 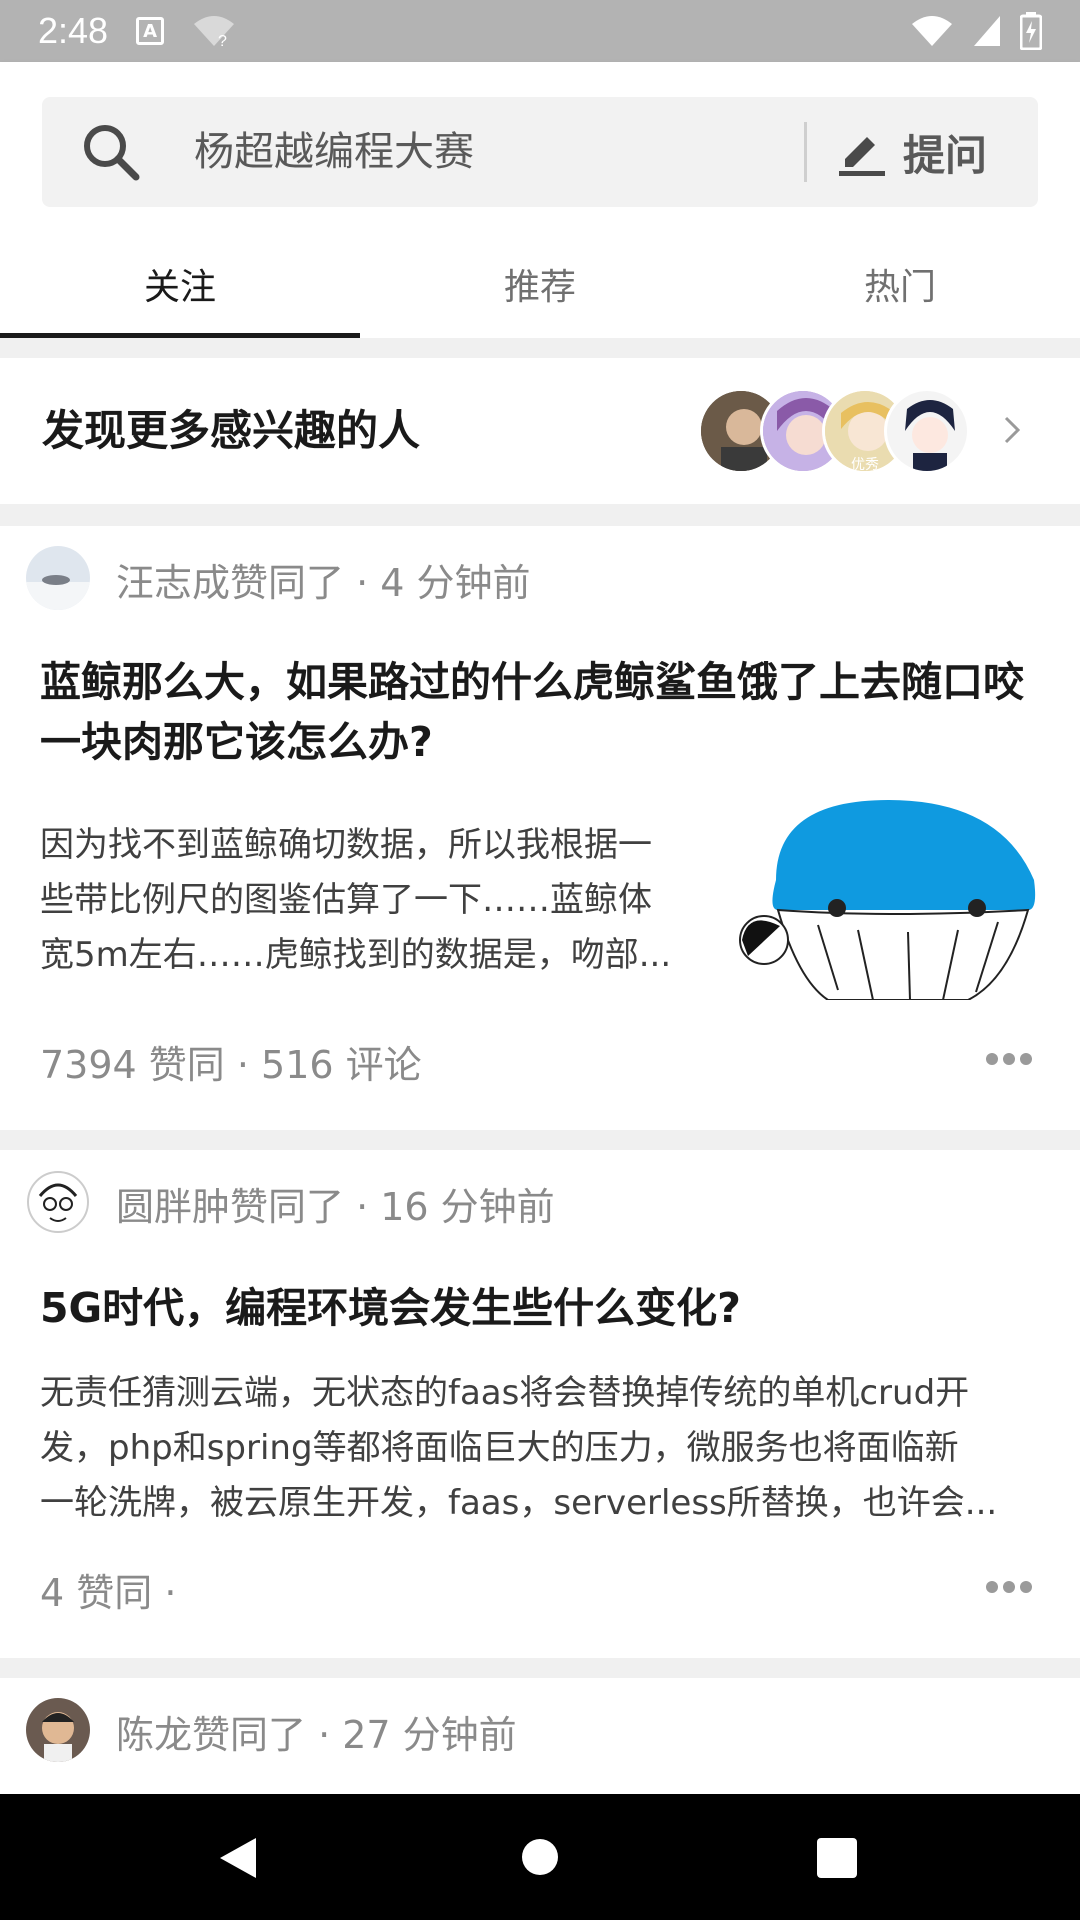 I want to click on feed-stats: 4 赞同 ·, so click(x=108, y=1593).